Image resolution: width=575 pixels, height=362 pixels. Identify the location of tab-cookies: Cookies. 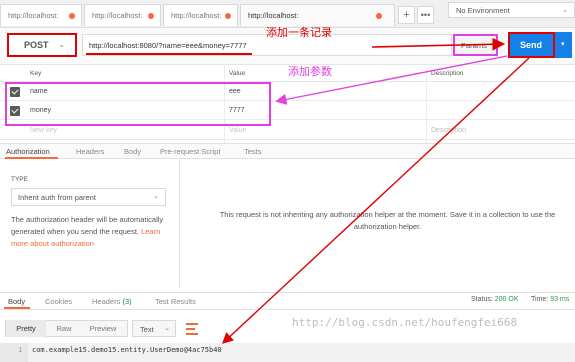
(58, 301).